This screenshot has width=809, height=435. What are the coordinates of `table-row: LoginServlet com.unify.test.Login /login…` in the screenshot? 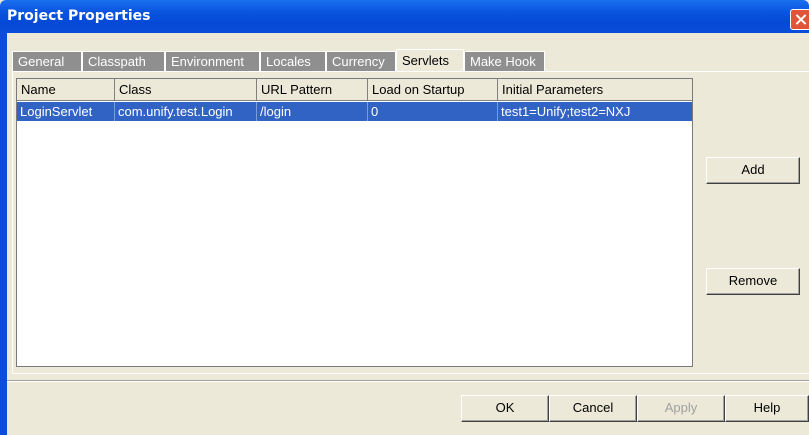 It's located at (354, 111).